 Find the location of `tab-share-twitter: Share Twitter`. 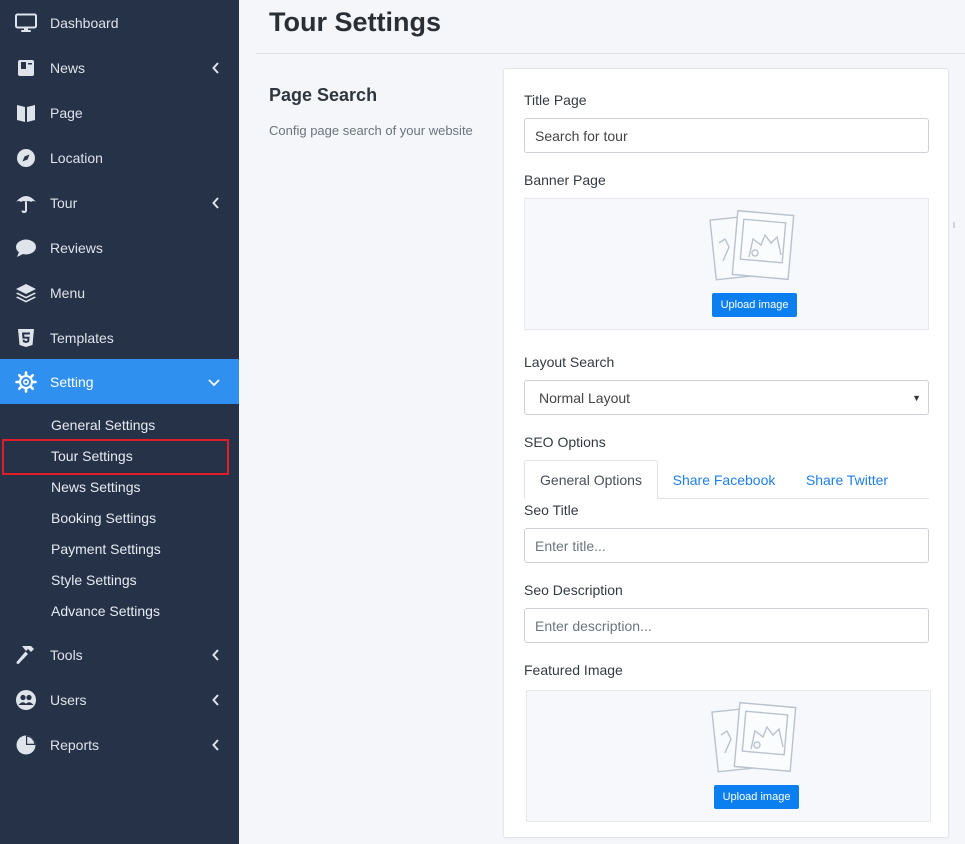

tab-share-twitter: Share Twitter is located at coordinates (847, 479).